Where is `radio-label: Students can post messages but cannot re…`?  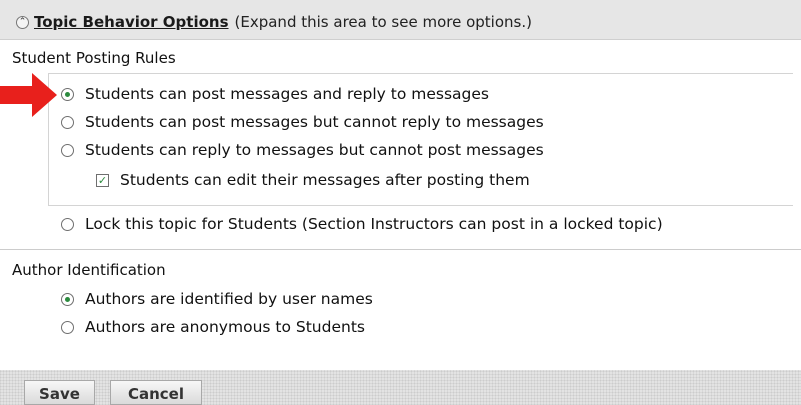 radio-label: Students can post messages but cannot re… is located at coordinates (314, 122).